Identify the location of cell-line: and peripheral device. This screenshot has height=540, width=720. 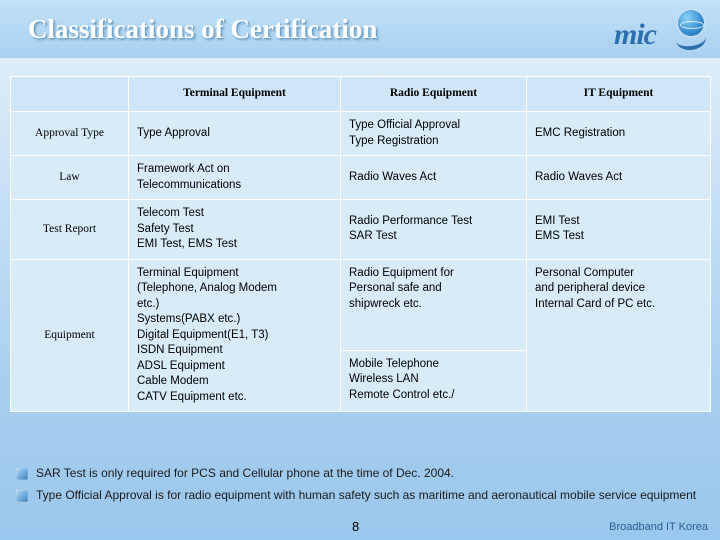
(590, 288).